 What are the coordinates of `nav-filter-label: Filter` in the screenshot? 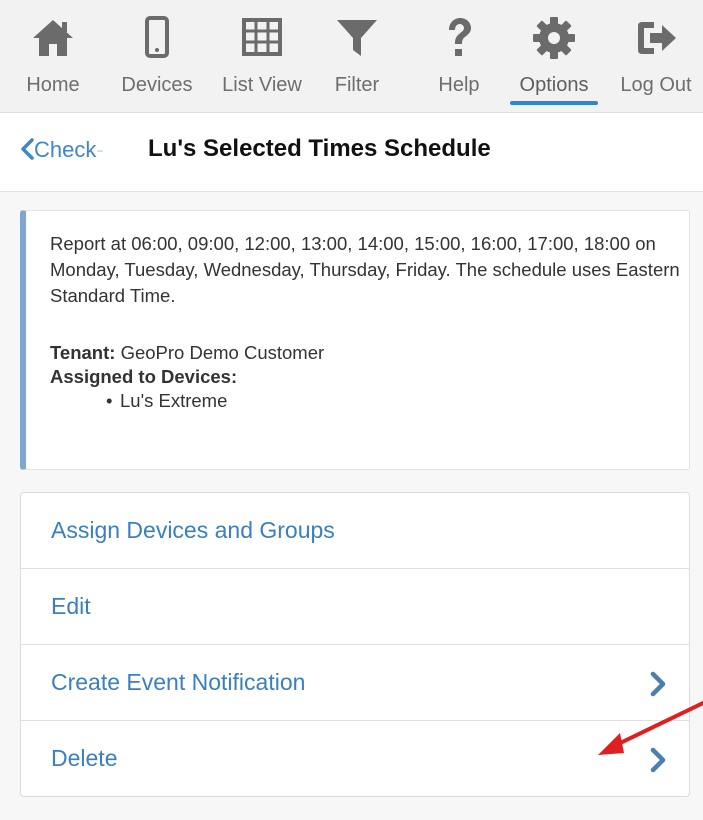 It's located at (357, 85).